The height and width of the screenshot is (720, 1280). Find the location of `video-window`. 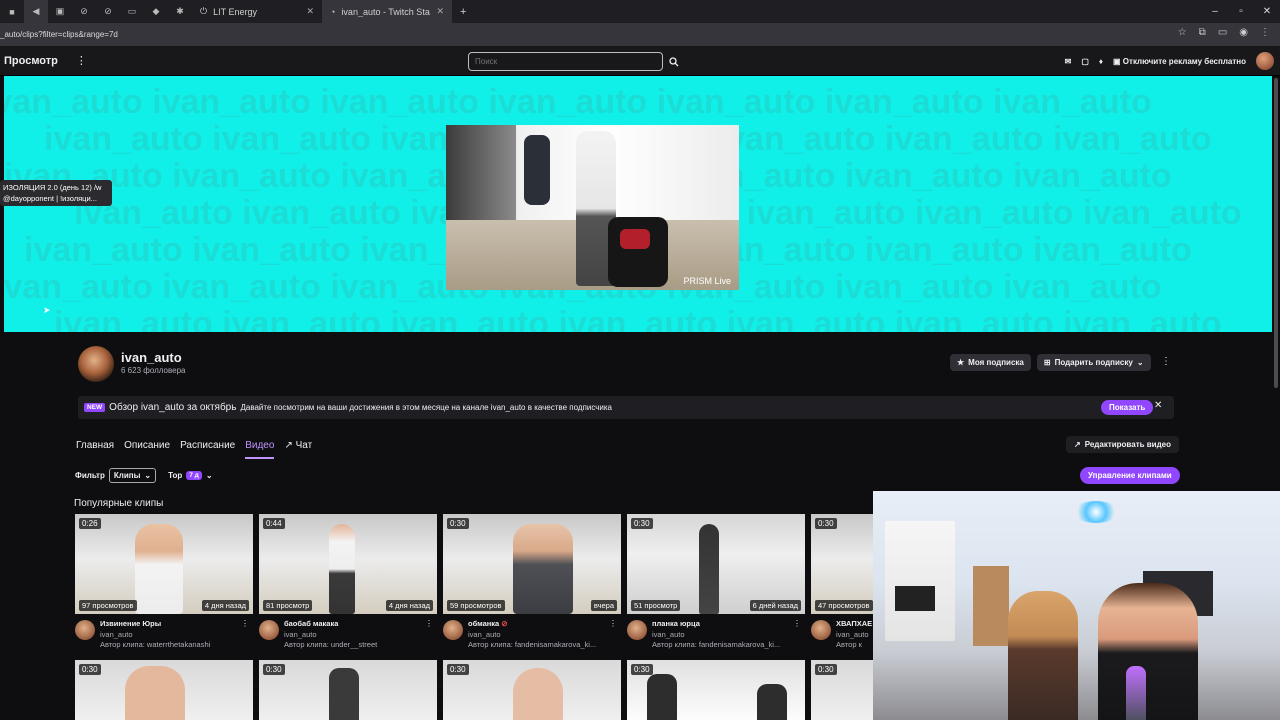

video-window is located at coordinates (481, 172).